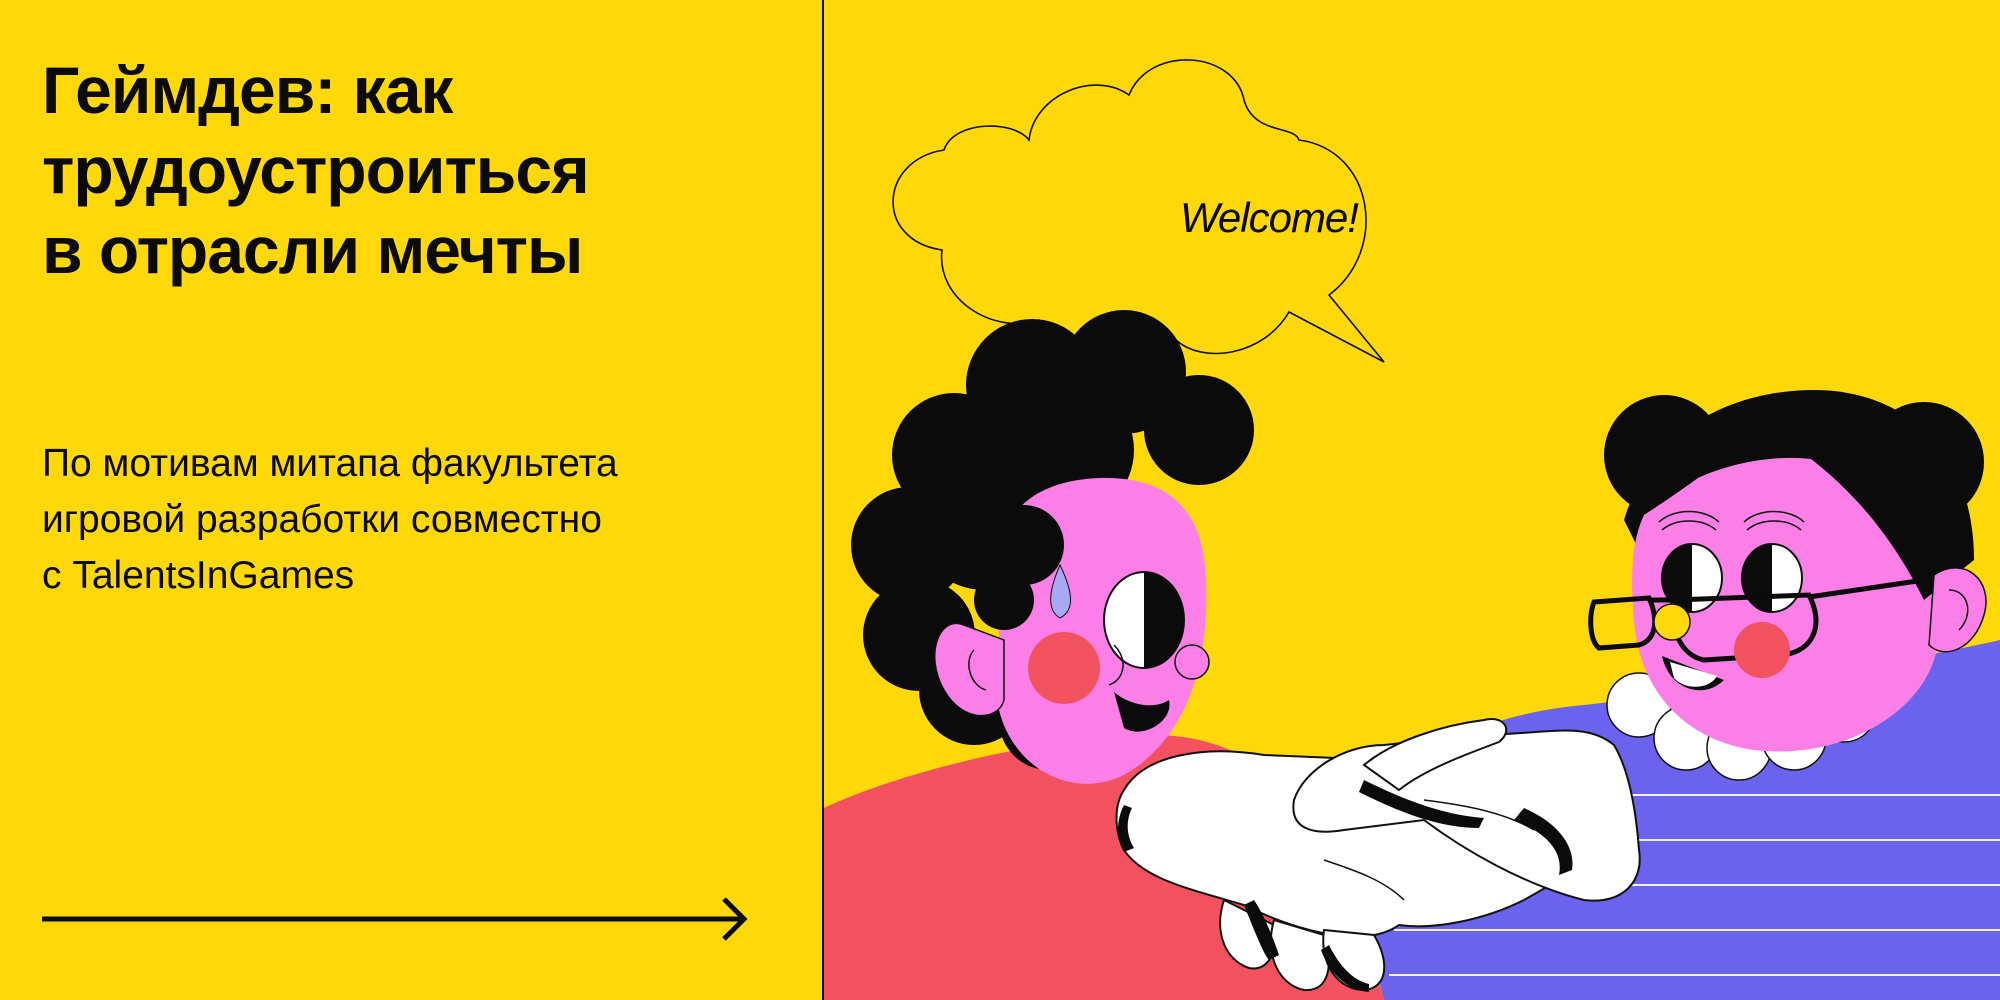  What do you see at coordinates (400, 919) in the screenshot?
I see `arrow-right-icon` at bounding box center [400, 919].